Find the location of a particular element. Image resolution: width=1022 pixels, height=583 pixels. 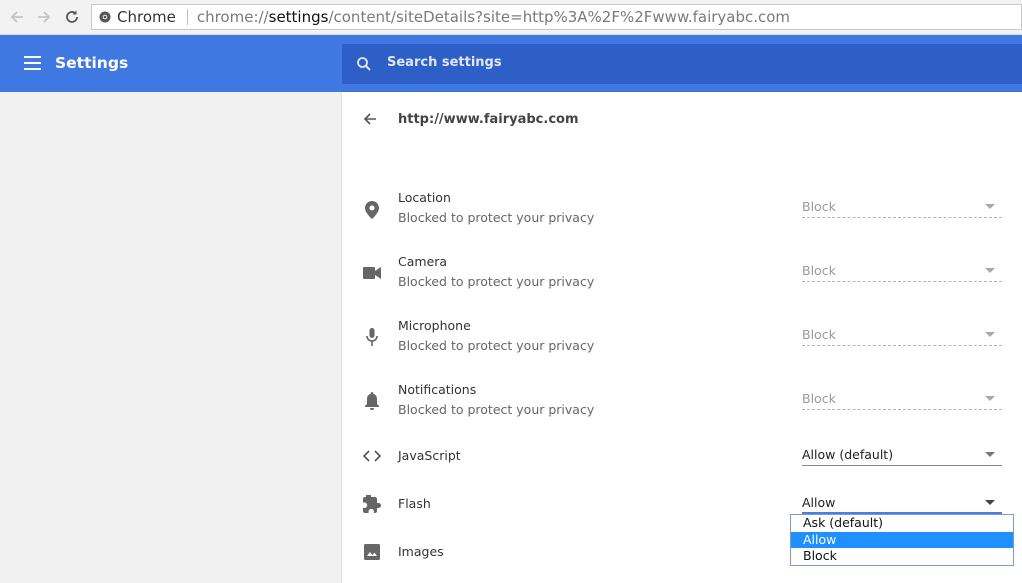

flash-select: Allow is located at coordinates (902, 503).